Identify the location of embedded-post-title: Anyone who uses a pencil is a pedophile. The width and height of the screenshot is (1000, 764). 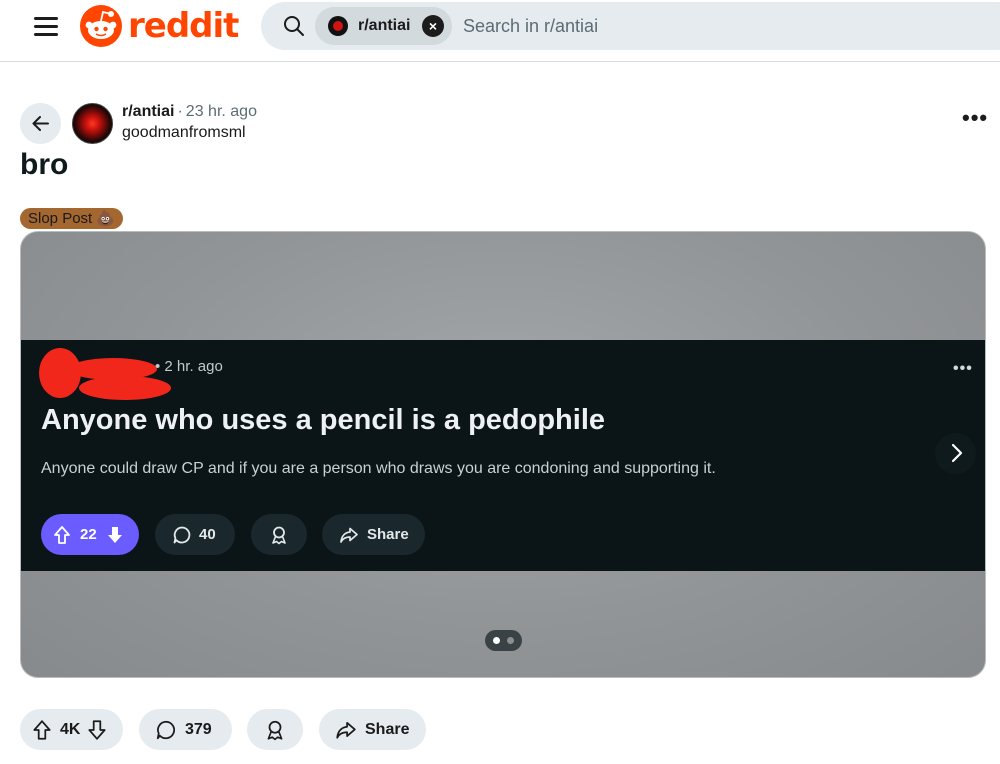
(323, 420).